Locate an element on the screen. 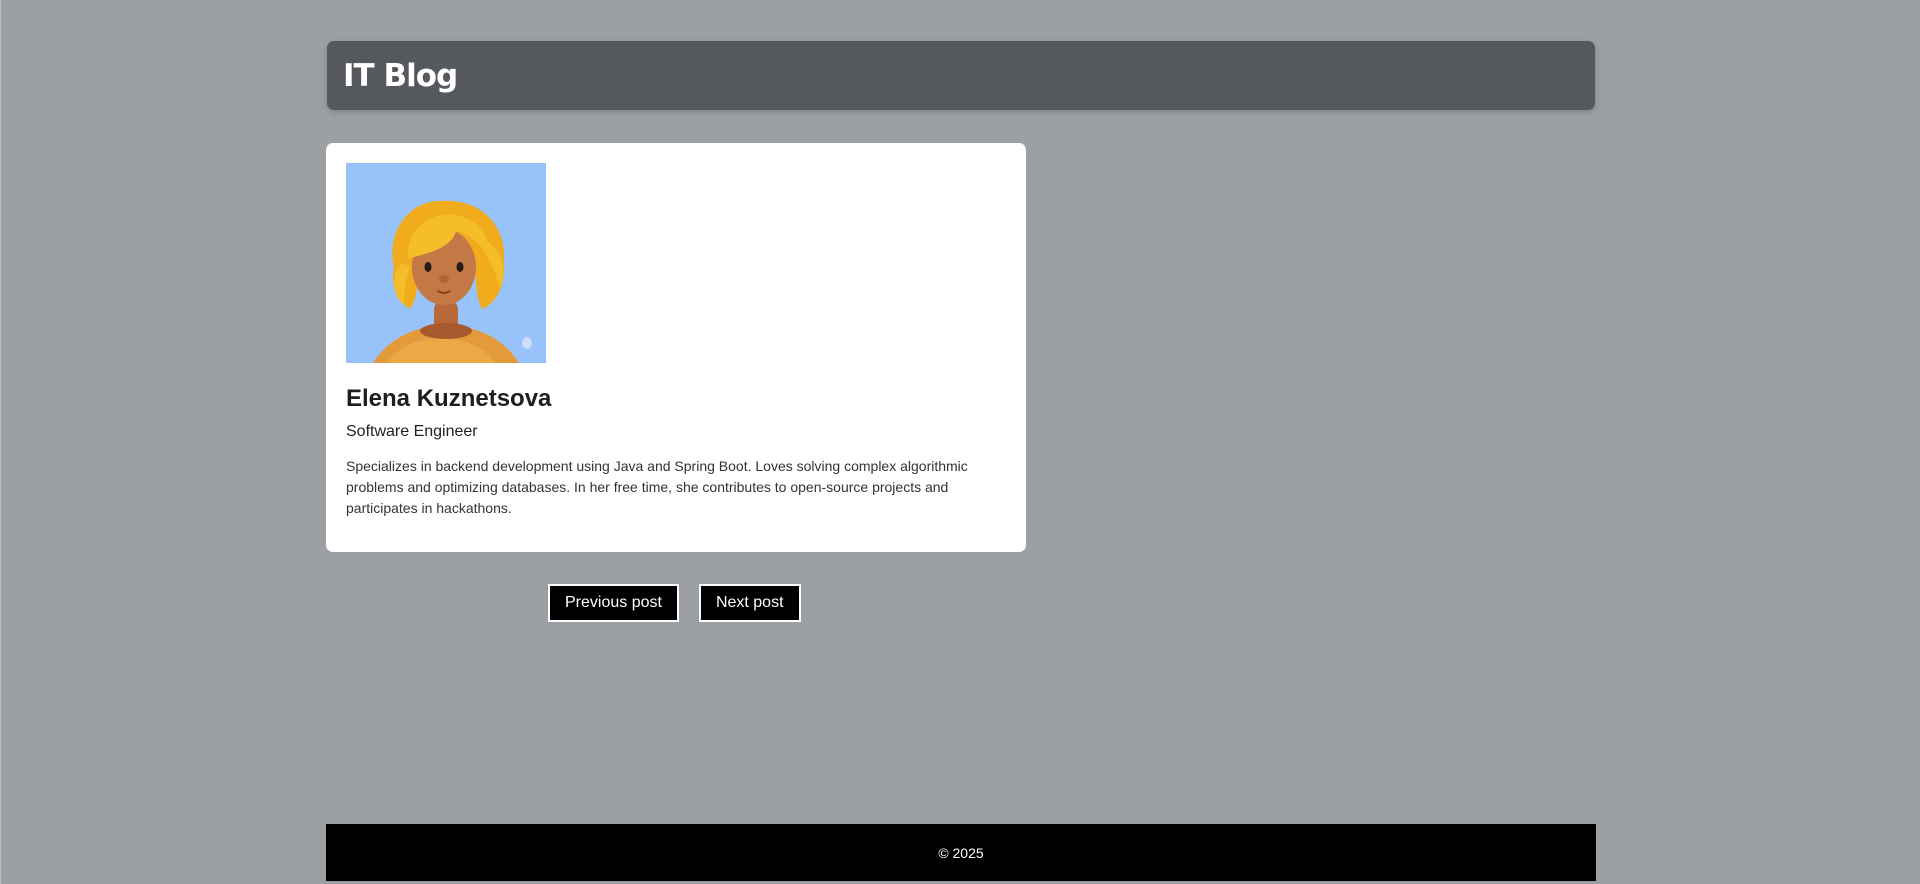 The width and height of the screenshot is (1920, 884). previous-post-button: Previous post is located at coordinates (613, 603).